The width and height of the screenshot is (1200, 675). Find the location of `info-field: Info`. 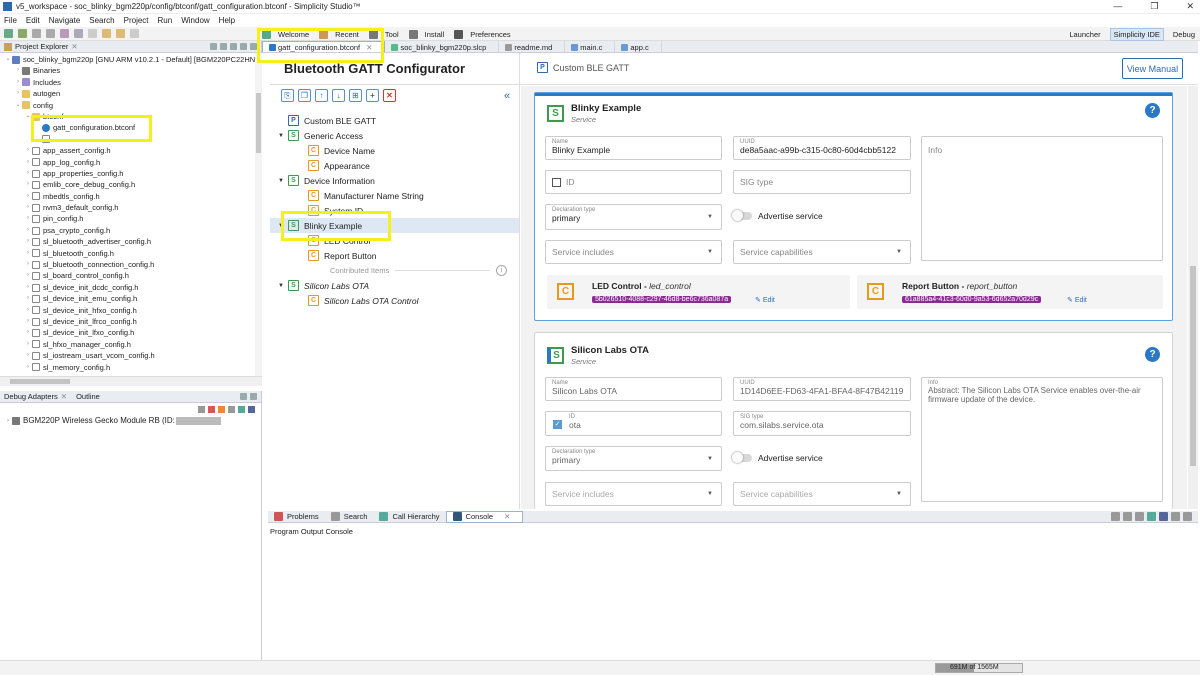

info-field: Info is located at coordinates (1042, 198).